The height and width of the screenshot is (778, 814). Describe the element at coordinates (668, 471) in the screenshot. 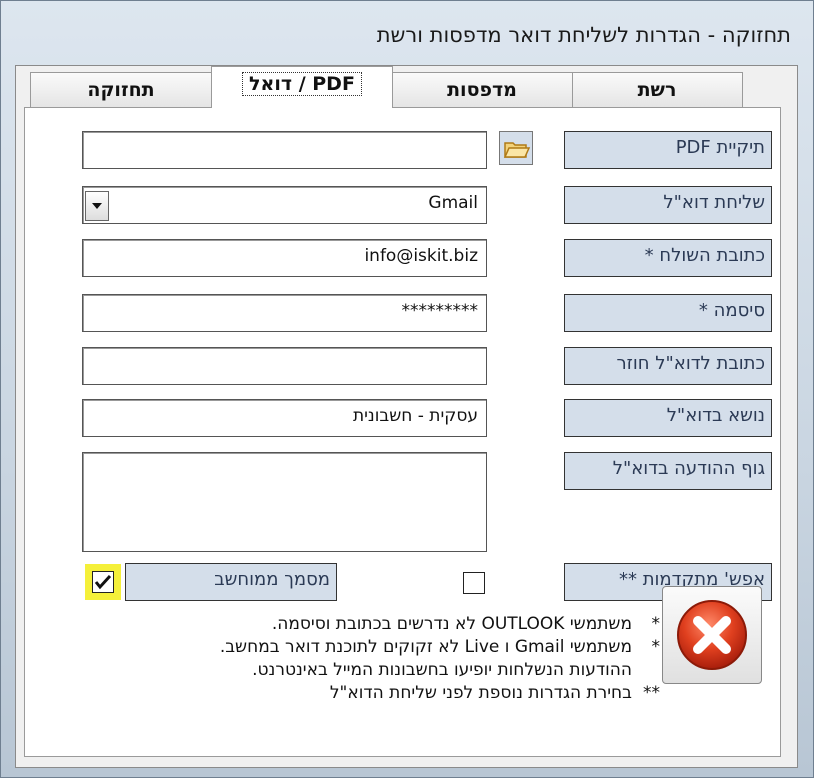

I see `body-label: גוף ההודעה בדוא"ל` at that location.